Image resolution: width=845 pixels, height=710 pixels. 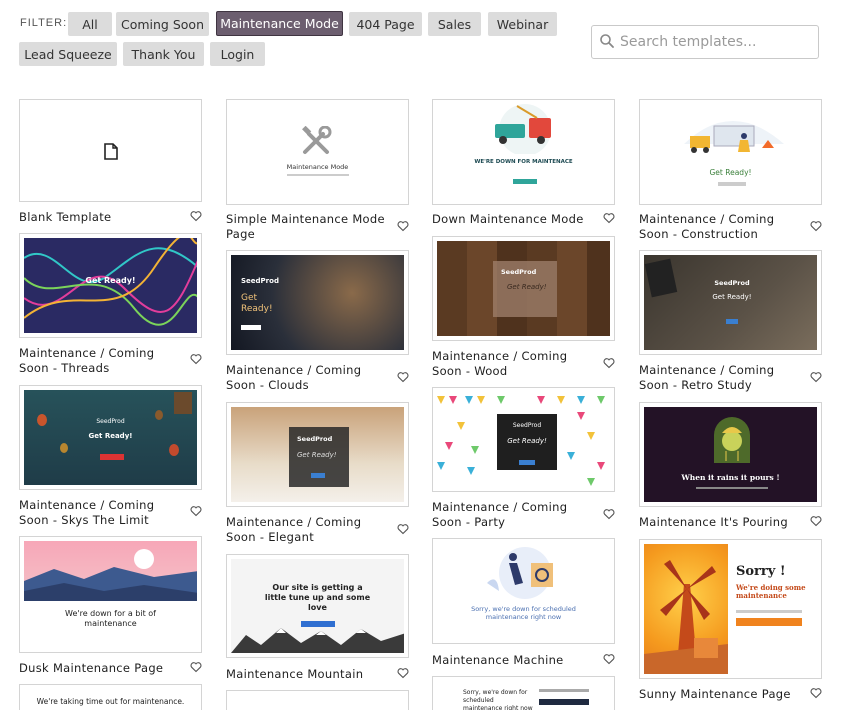 I want to click on file-icon, so click(x=111, y=153).